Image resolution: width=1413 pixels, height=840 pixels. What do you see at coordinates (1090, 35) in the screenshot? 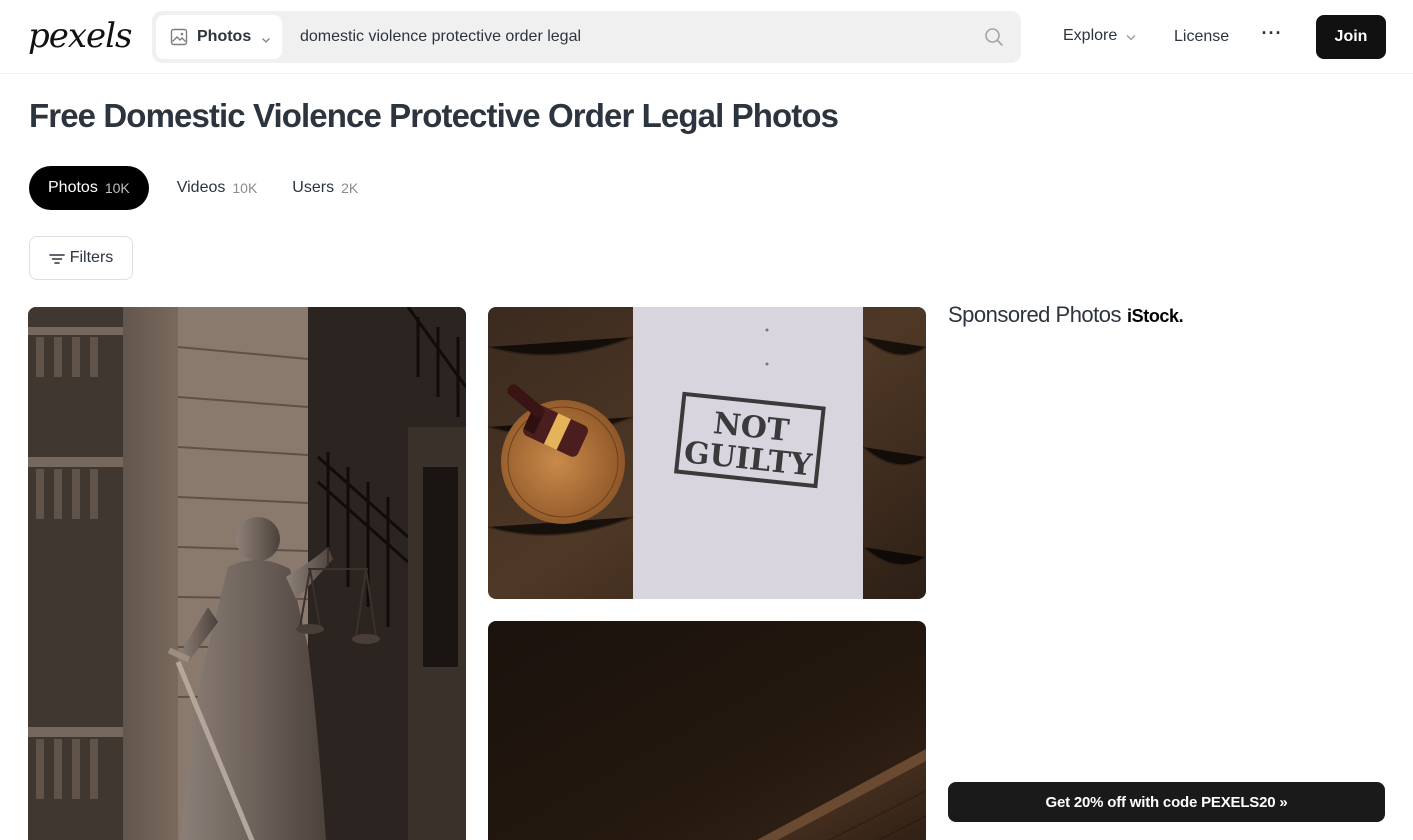
I see `nav-explore-label: Explore` at bounding box center [1090, 35].